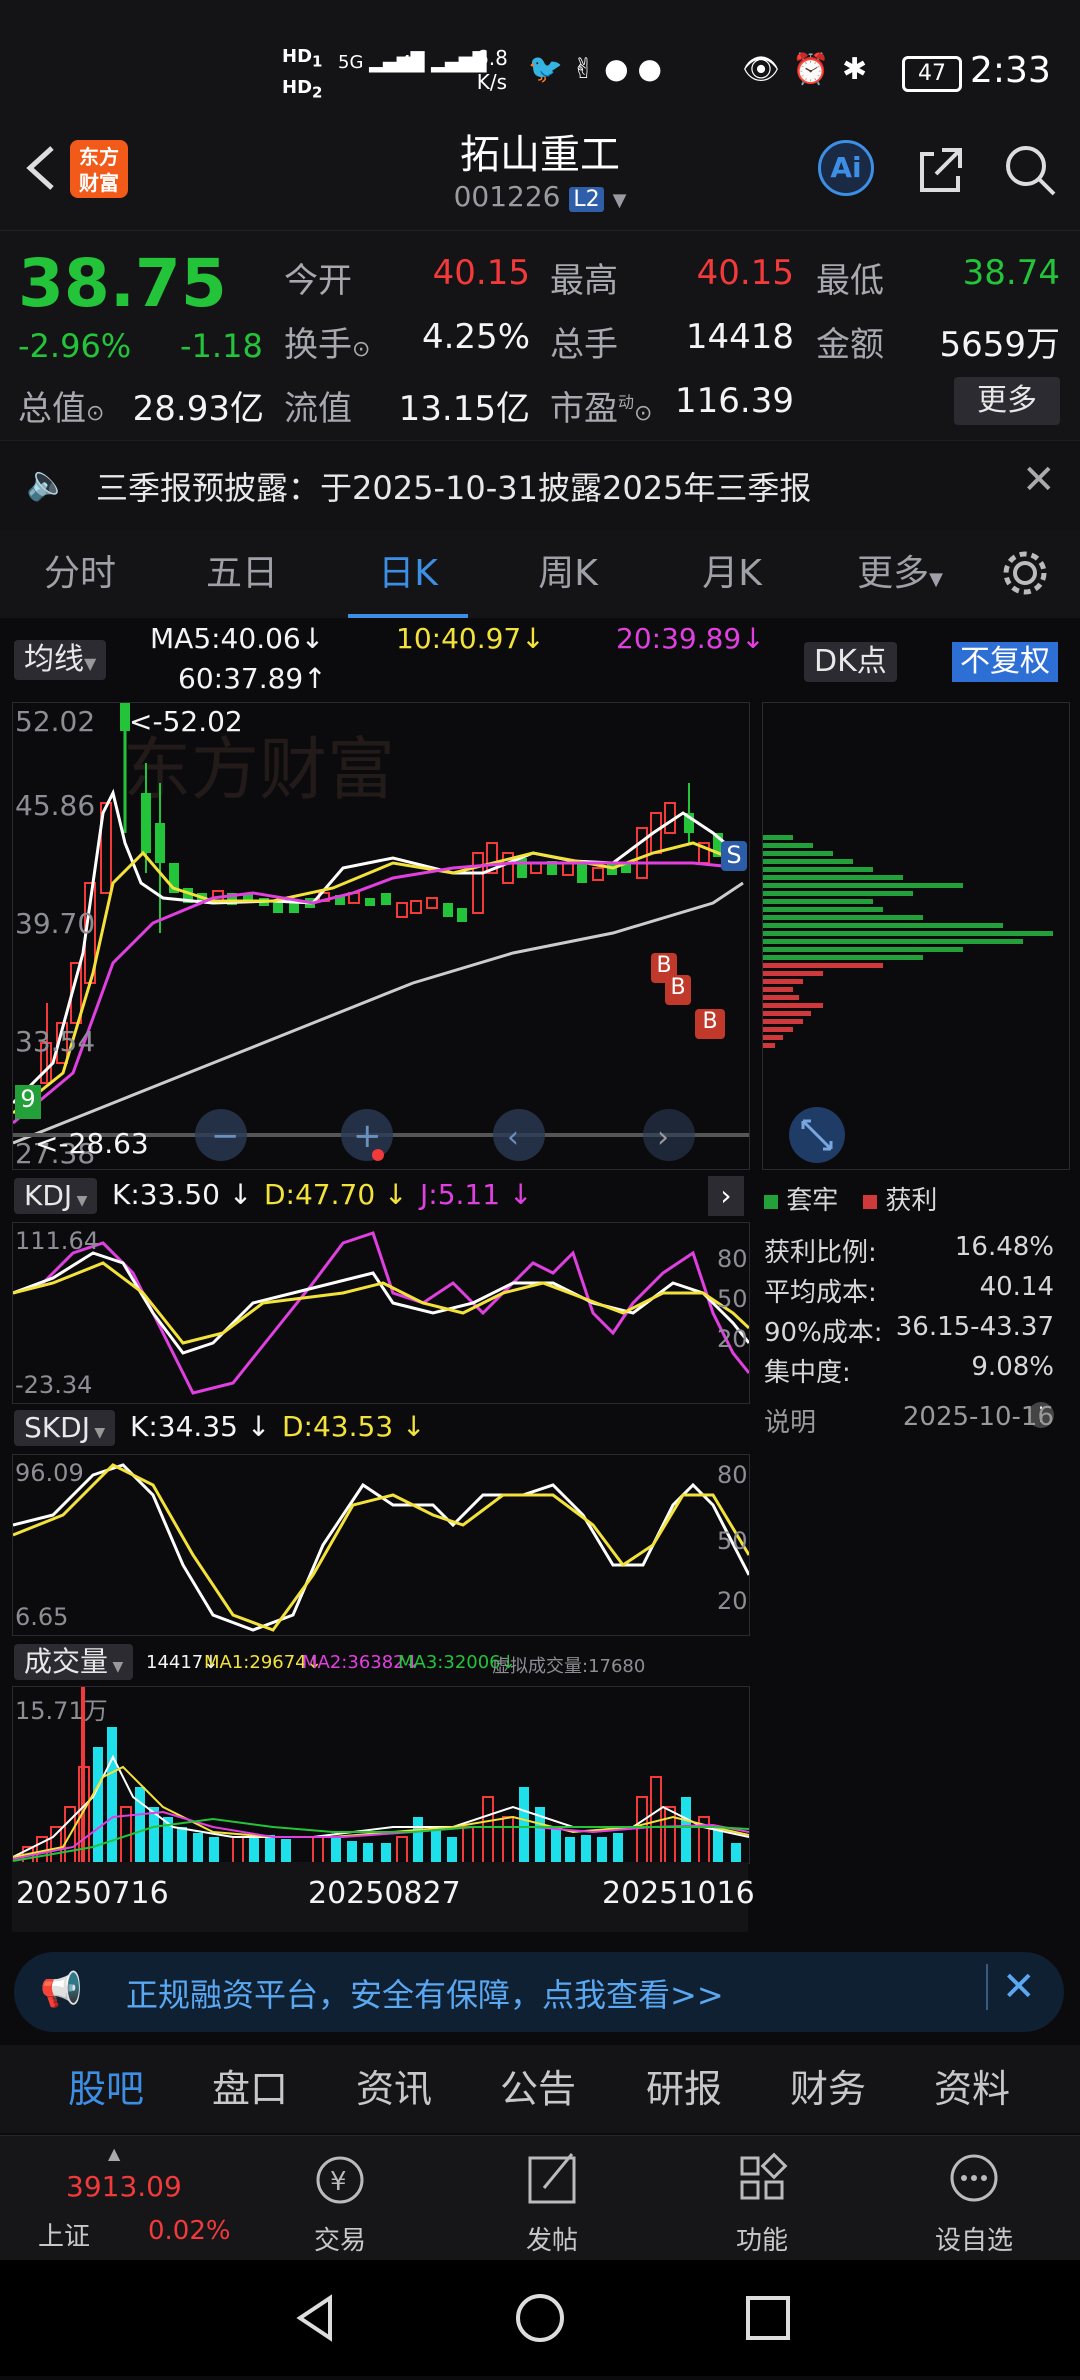 This screenshot has height=2380, width=1080. What do you see at coordinates (761, 69) in the screenshot?
I see `eye-icon: 👁` at bounding box center [761, 69].